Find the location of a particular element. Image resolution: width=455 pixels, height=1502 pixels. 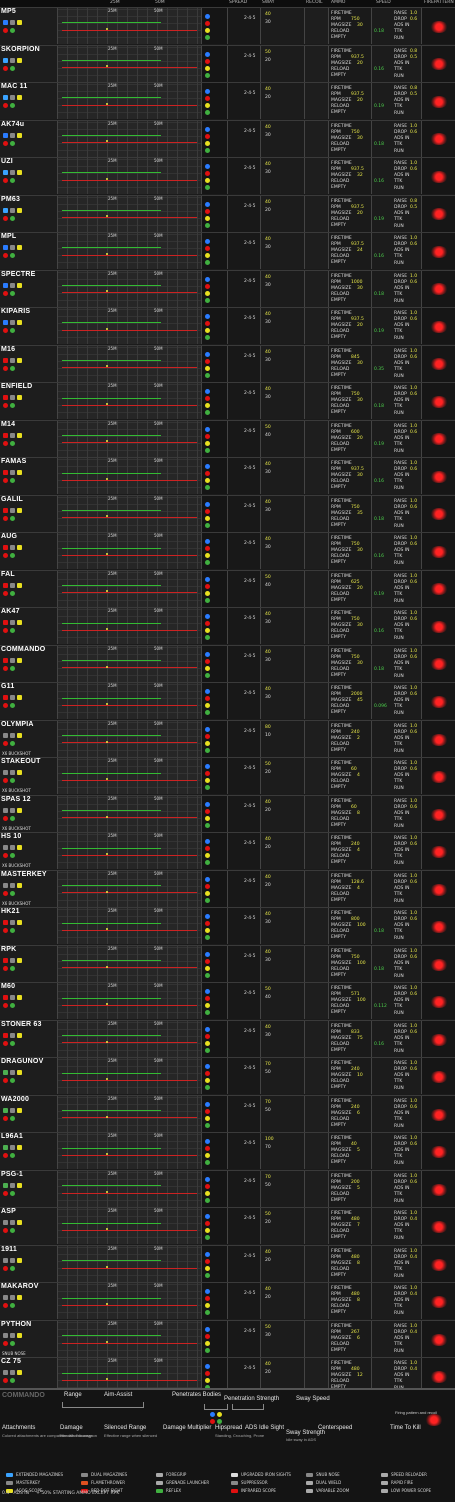

range-50m-label: 50M is located at coordinates (158, 386).